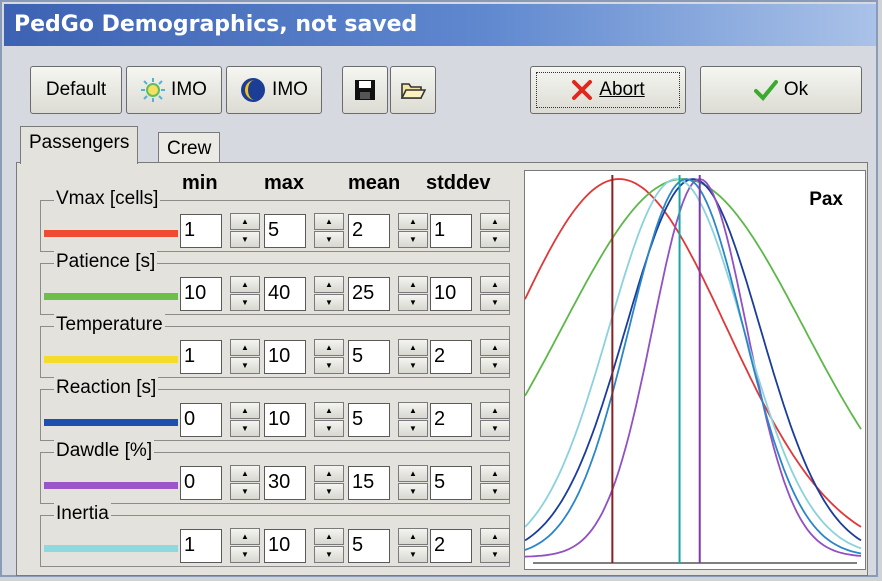 Image resolution: width=882 pixels, height=581 pixels. I want to click on param-mean-field: 25, so click(369, 294).